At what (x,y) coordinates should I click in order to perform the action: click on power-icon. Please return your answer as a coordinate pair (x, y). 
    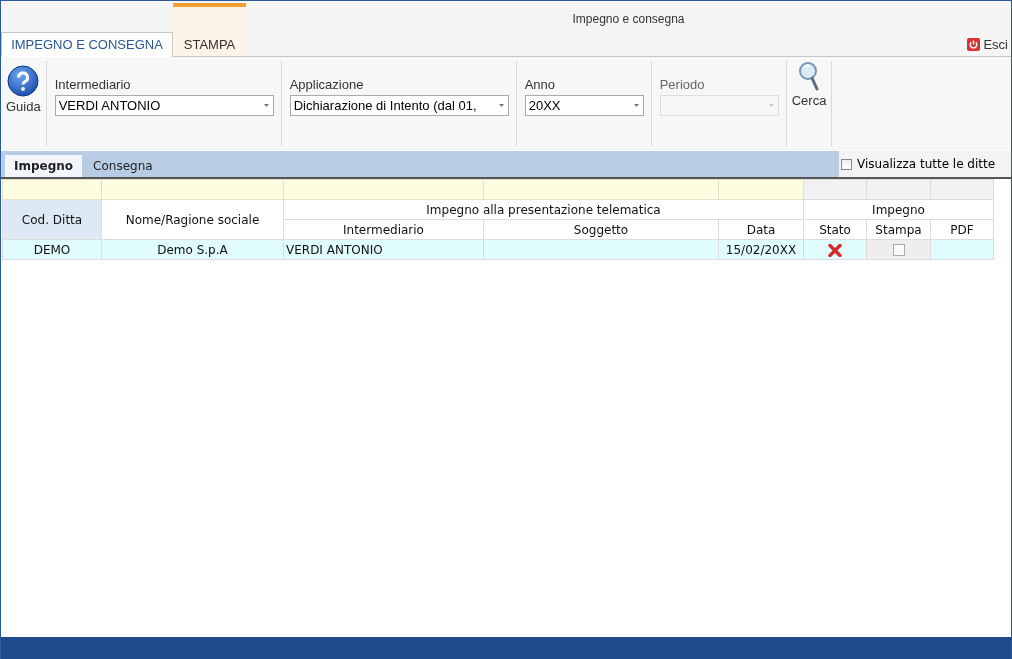
    Looking at the image, I should click on (974, 44).